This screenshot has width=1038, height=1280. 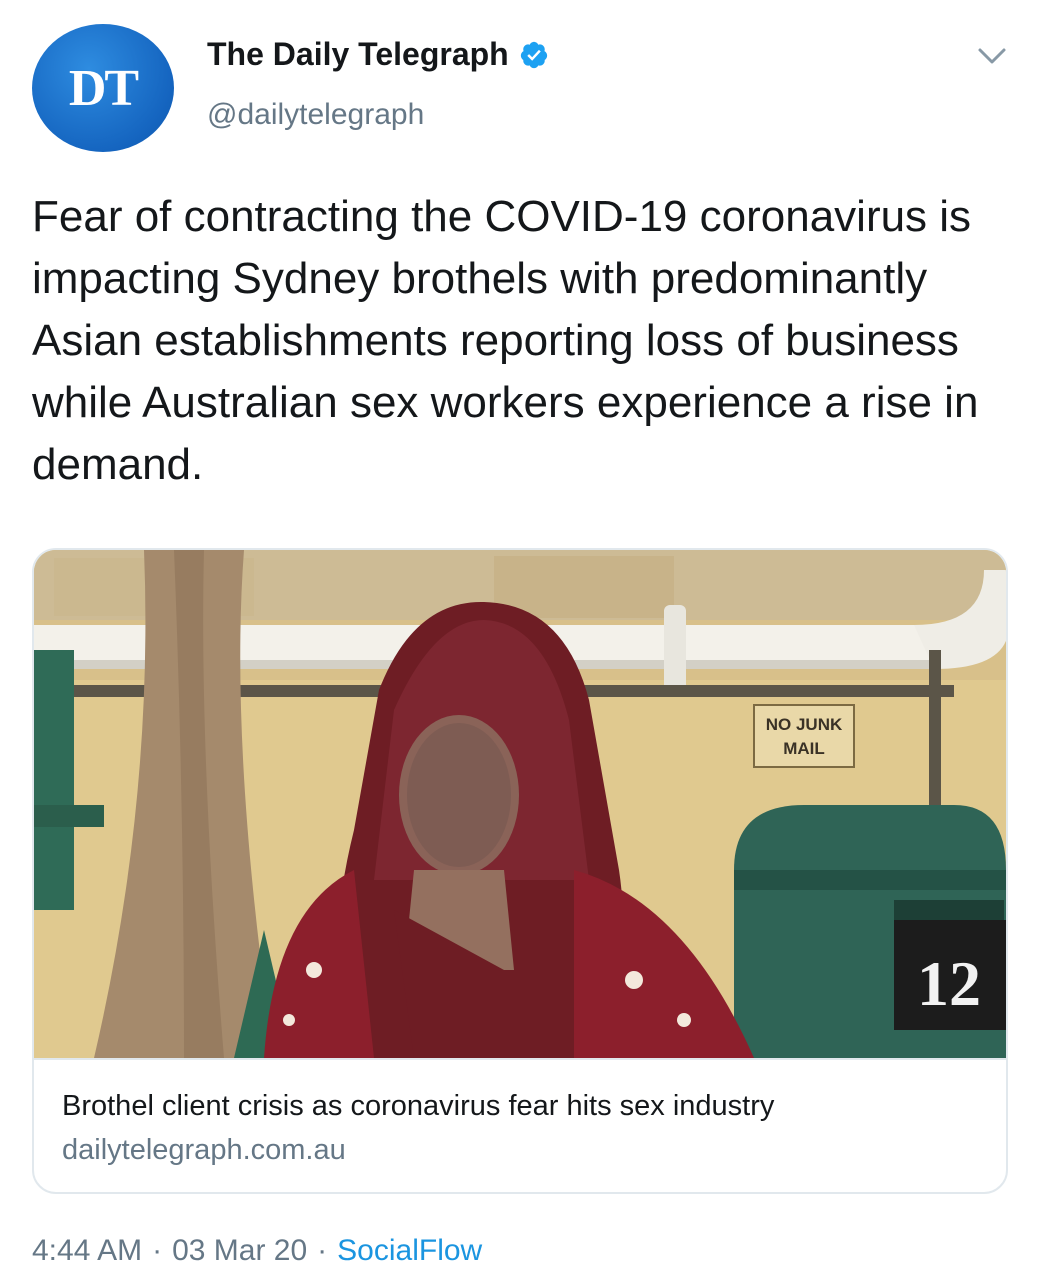 I want to click on tweet-time: 4:44 AM, so click(x=87, y=1251).